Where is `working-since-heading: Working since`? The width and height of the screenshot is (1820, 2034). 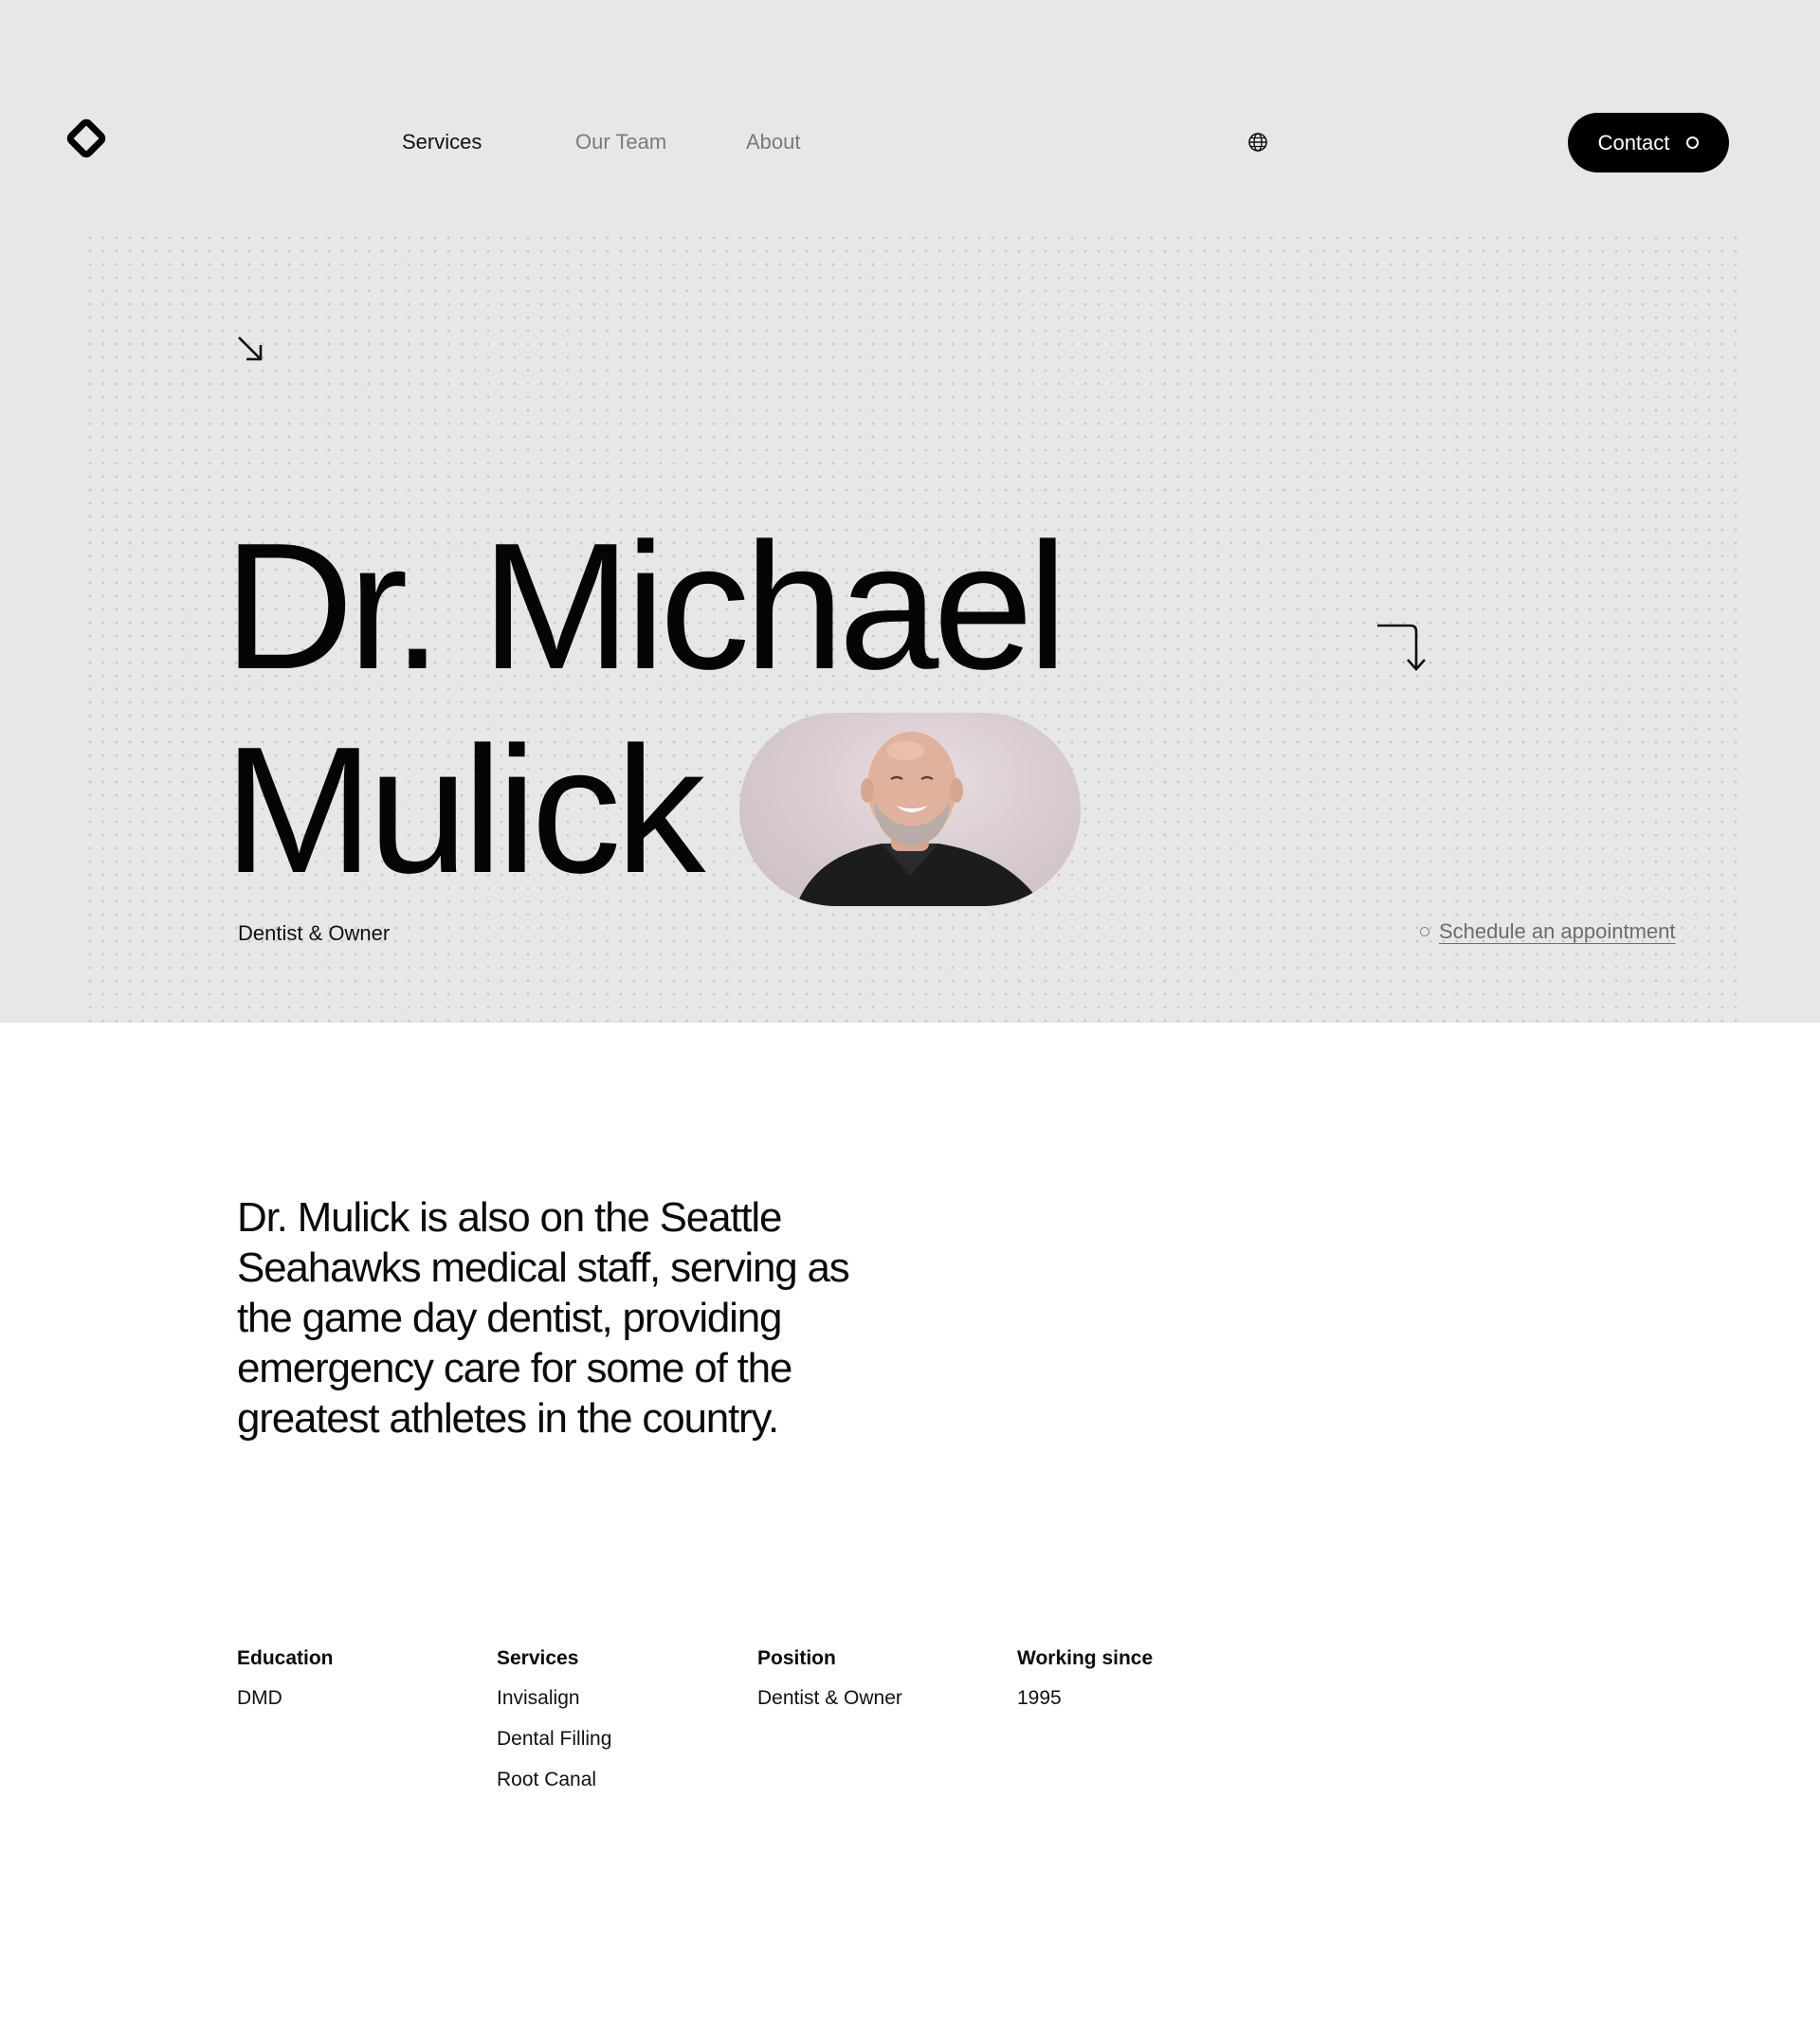 working-since-heading: Working since is located at coordinates (1085, 1658).